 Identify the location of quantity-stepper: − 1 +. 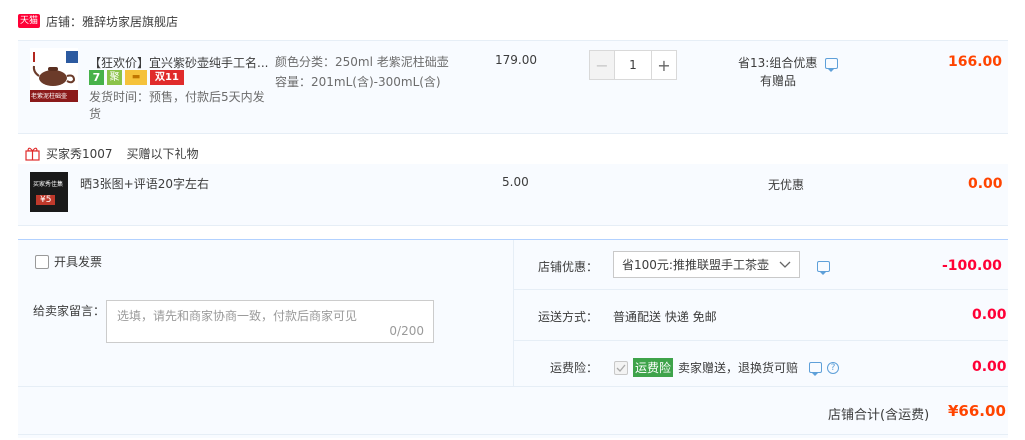
(633, 65).